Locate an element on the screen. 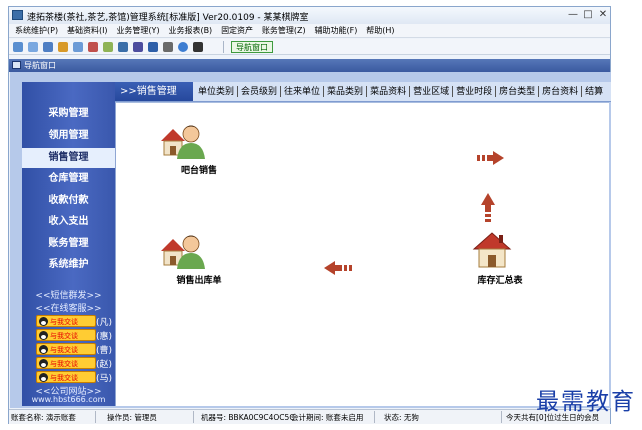  menu-fixed-assets: 固定资产 is located at coordinates (237, 31).